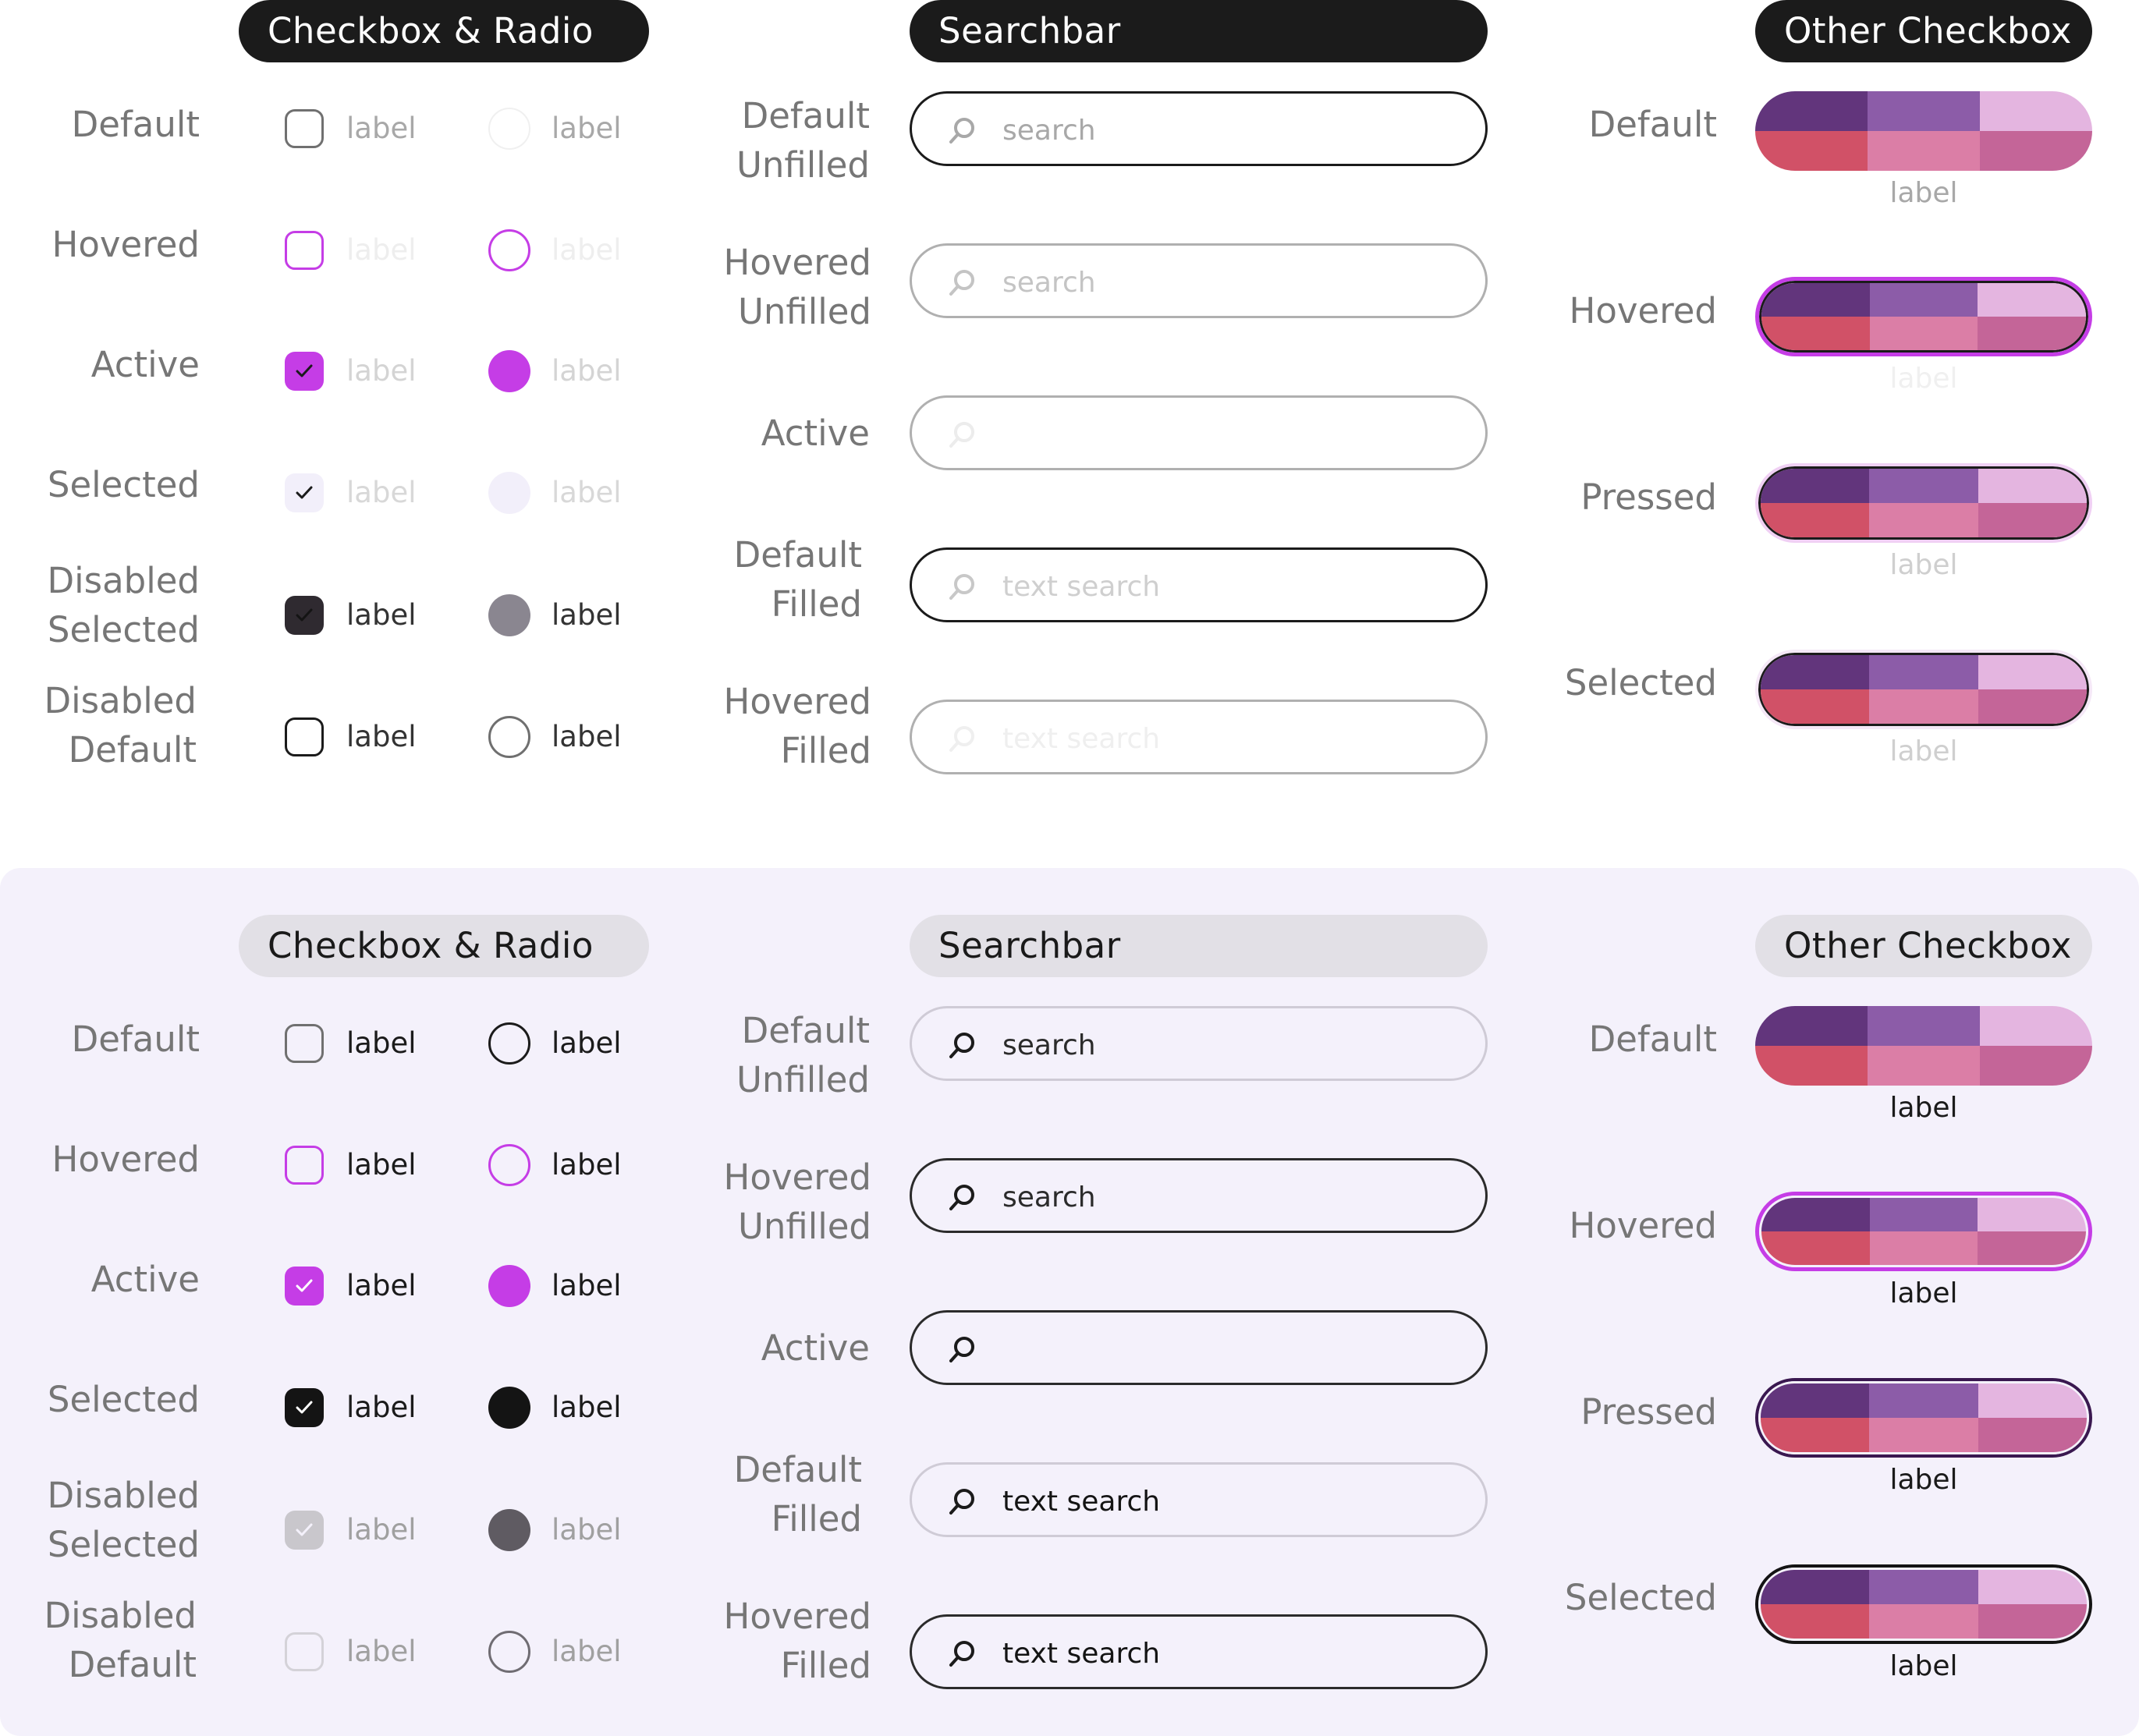  Describe the element at coordinates (1653, 124) in the screenshot. I see `other-state-default: Default` at that location.